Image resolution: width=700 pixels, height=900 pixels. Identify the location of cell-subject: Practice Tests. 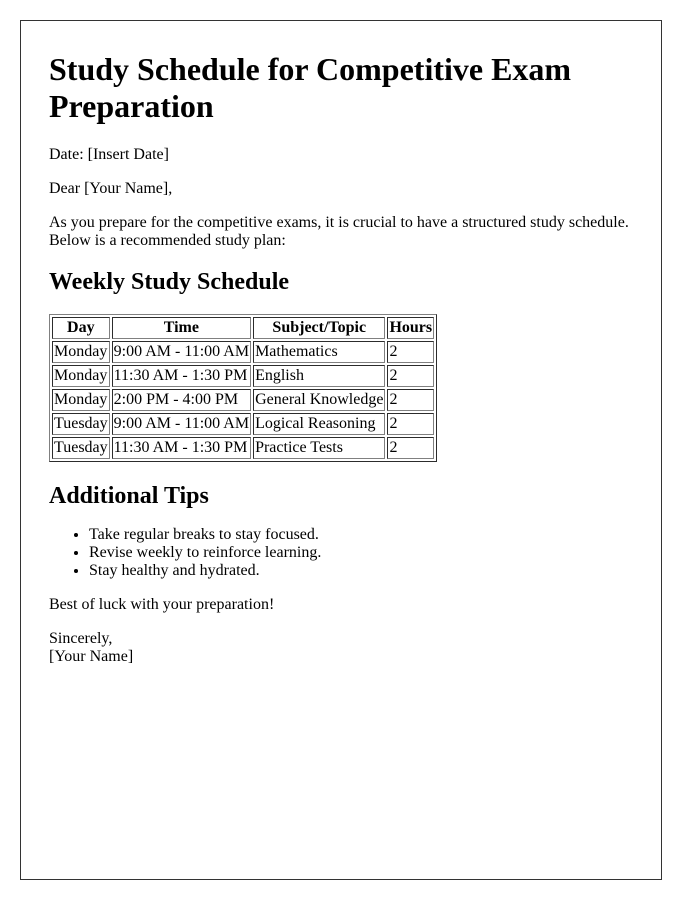
(319, 448).